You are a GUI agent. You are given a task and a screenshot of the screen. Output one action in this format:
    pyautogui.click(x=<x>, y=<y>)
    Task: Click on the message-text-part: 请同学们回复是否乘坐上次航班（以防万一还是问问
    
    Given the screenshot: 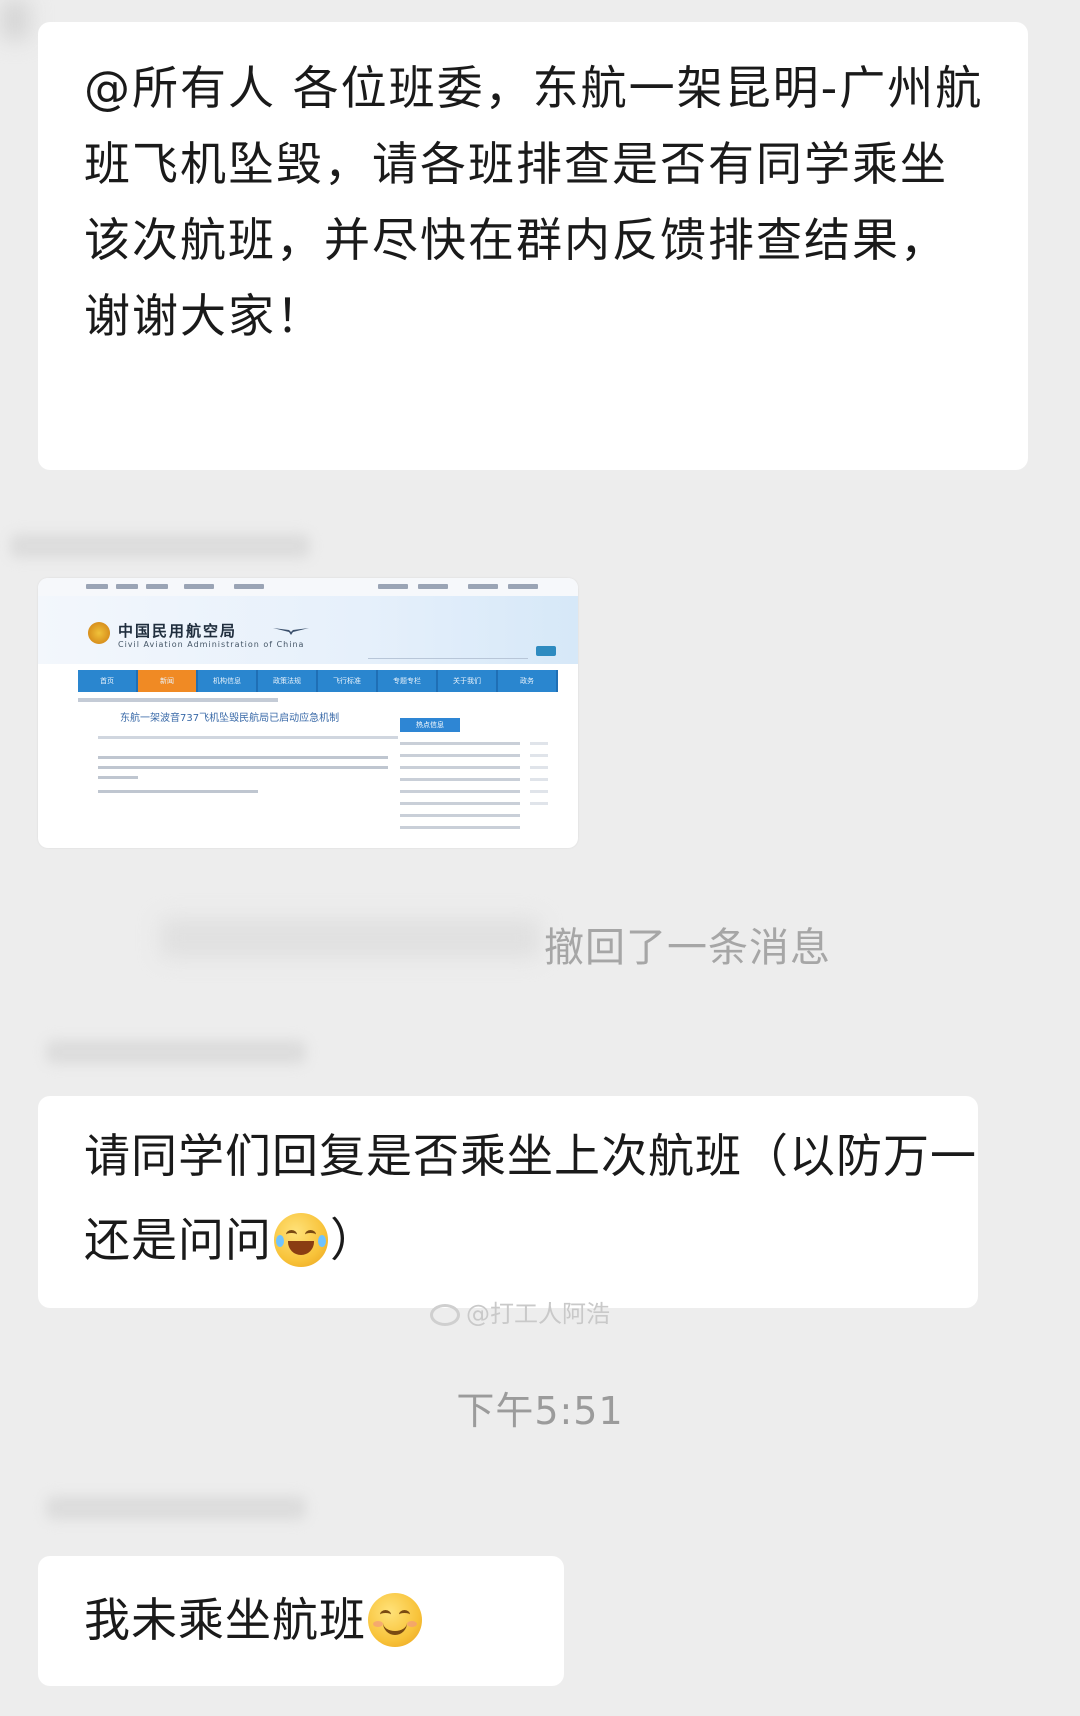 What is the action you would take?
    pyautogui.click(x=530, y=1198)
    